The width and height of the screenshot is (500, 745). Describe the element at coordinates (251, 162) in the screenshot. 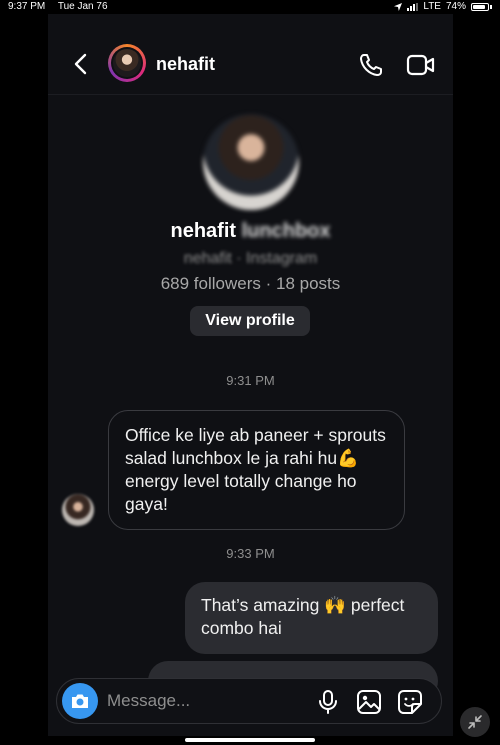

I see `profile-photo` at that location.